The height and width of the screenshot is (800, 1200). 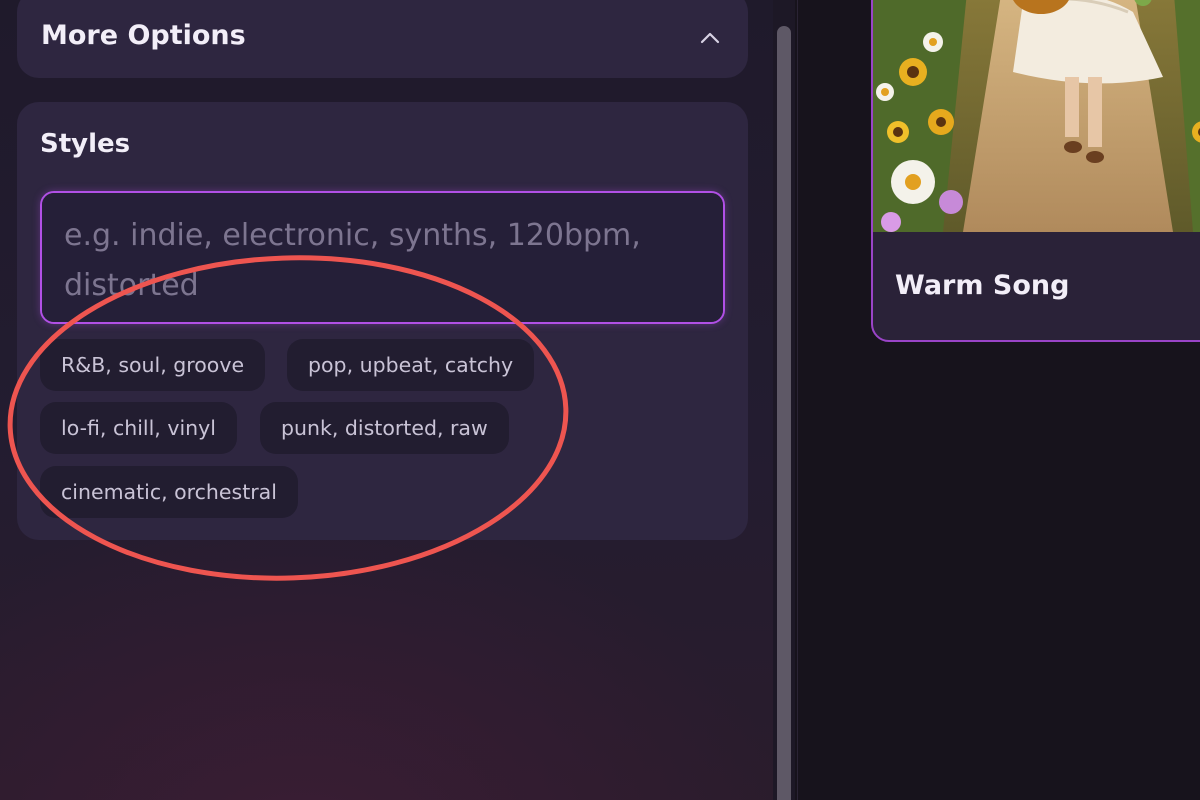 I want to click on song-cover-image, so click(x=1036, y=116).